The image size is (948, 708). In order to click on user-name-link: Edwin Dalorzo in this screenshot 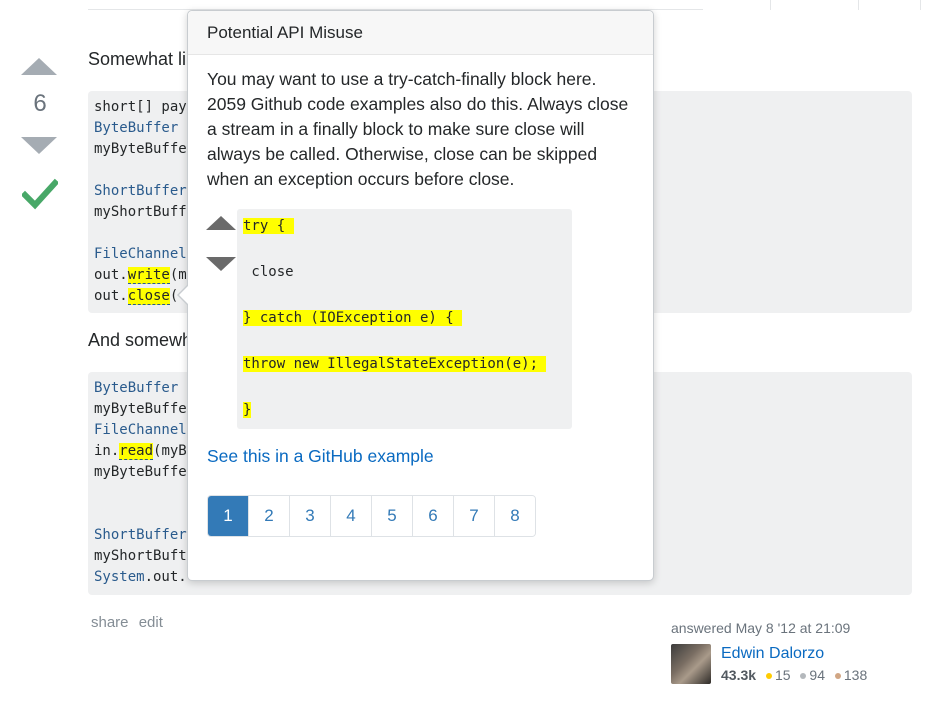, I will do `click(772, 654)`.